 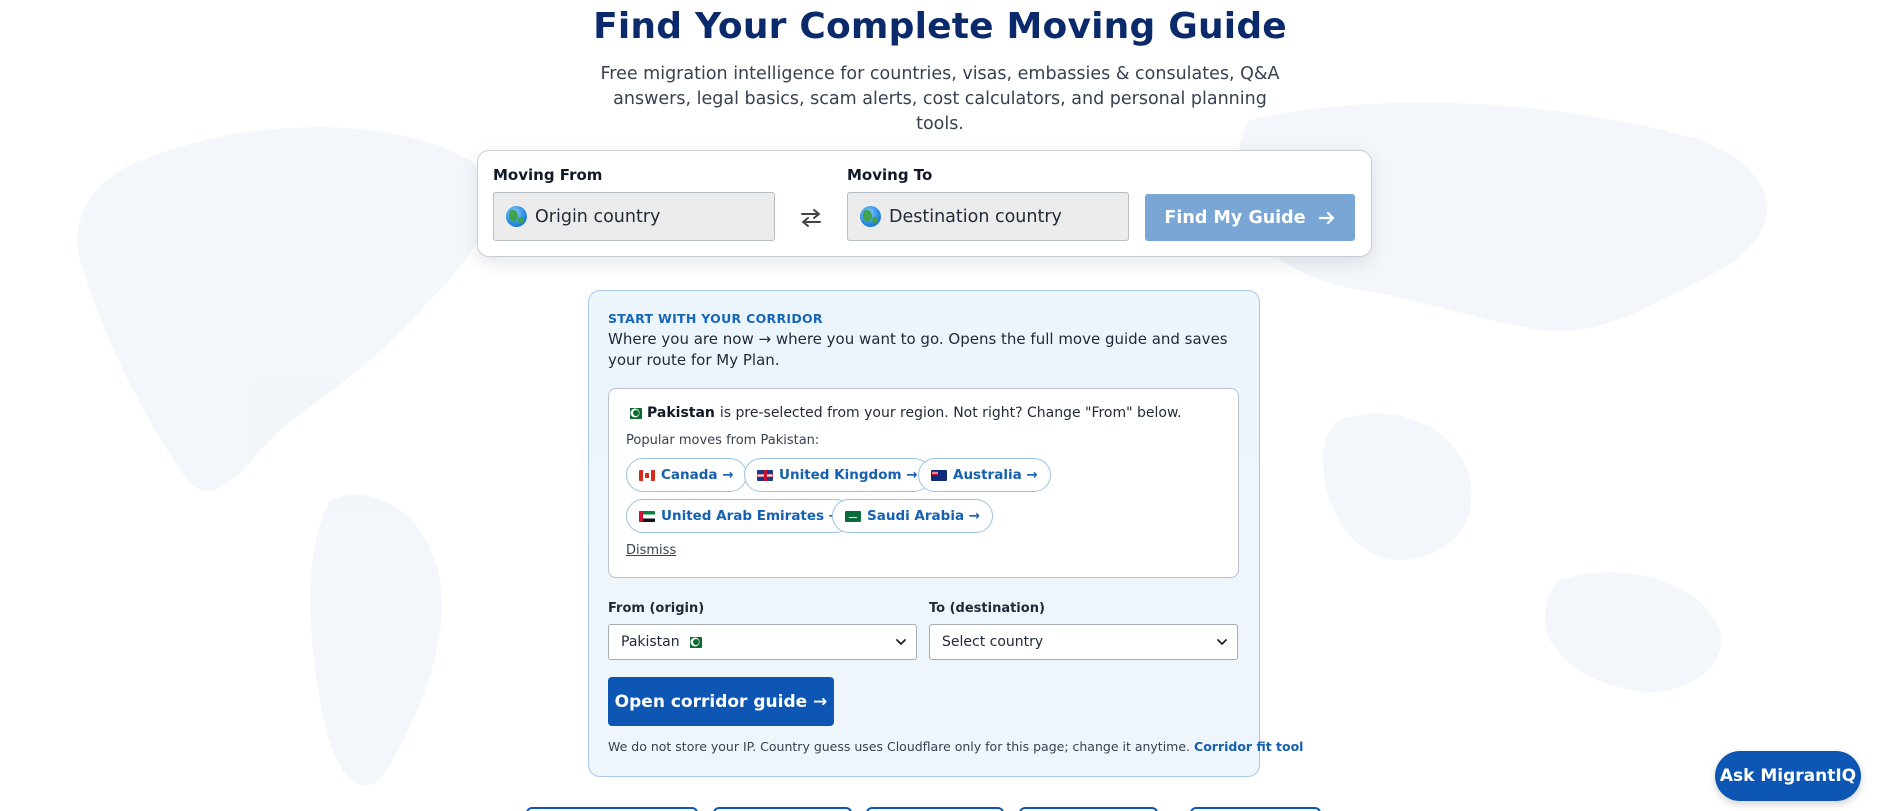 I want to click on open-corridor-guide-button: Open corridor guide →, so click(x=721, y=701).